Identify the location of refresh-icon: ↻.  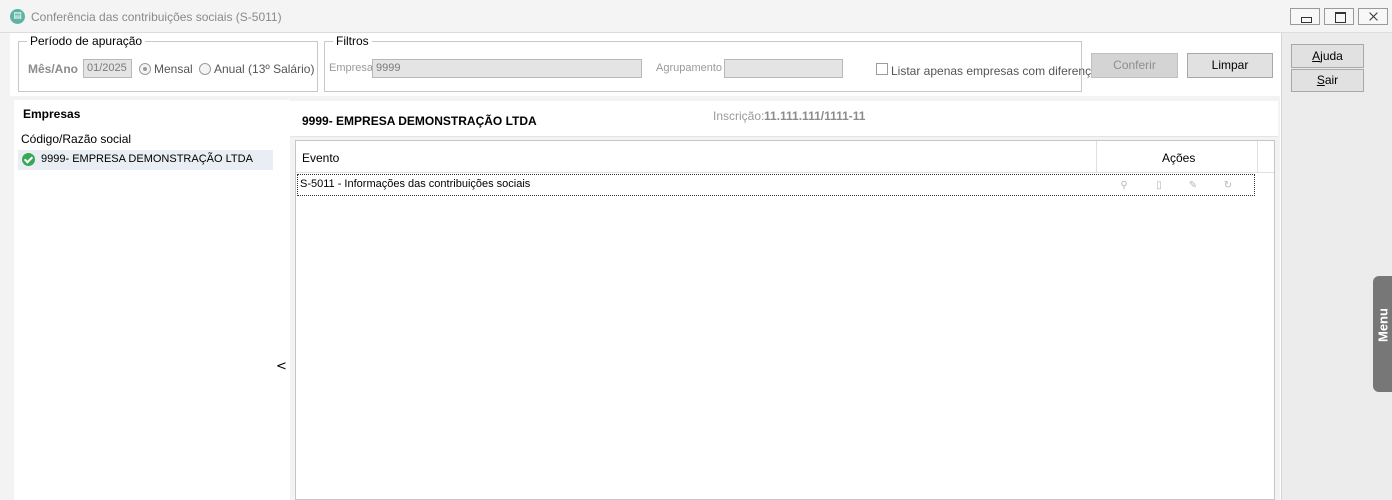
(1228, 186).